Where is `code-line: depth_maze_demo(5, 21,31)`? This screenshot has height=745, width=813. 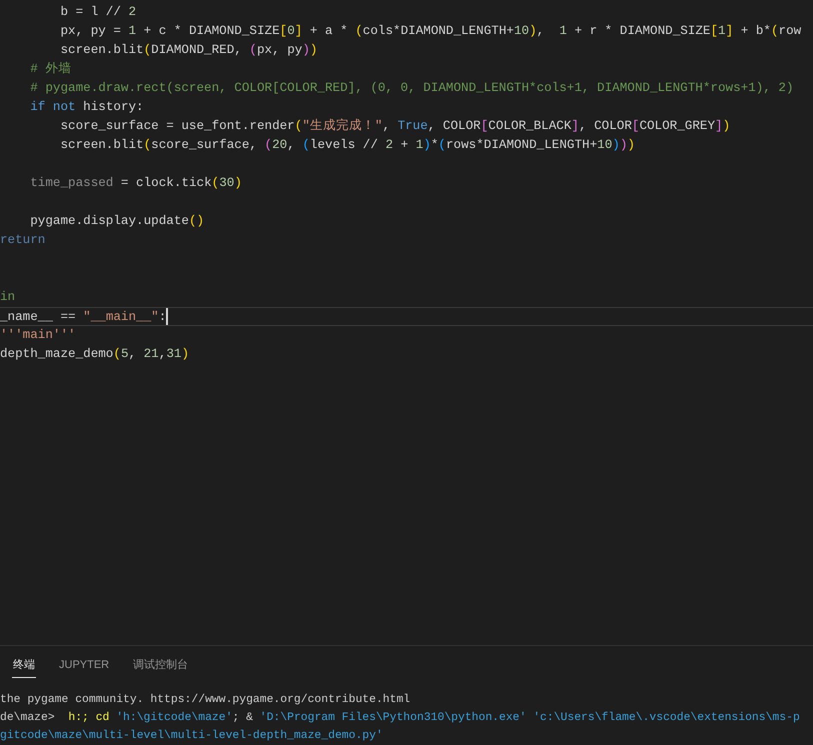
code-line: depth_maze_demo(5, 21,31) is located at coordinates (94, 354).